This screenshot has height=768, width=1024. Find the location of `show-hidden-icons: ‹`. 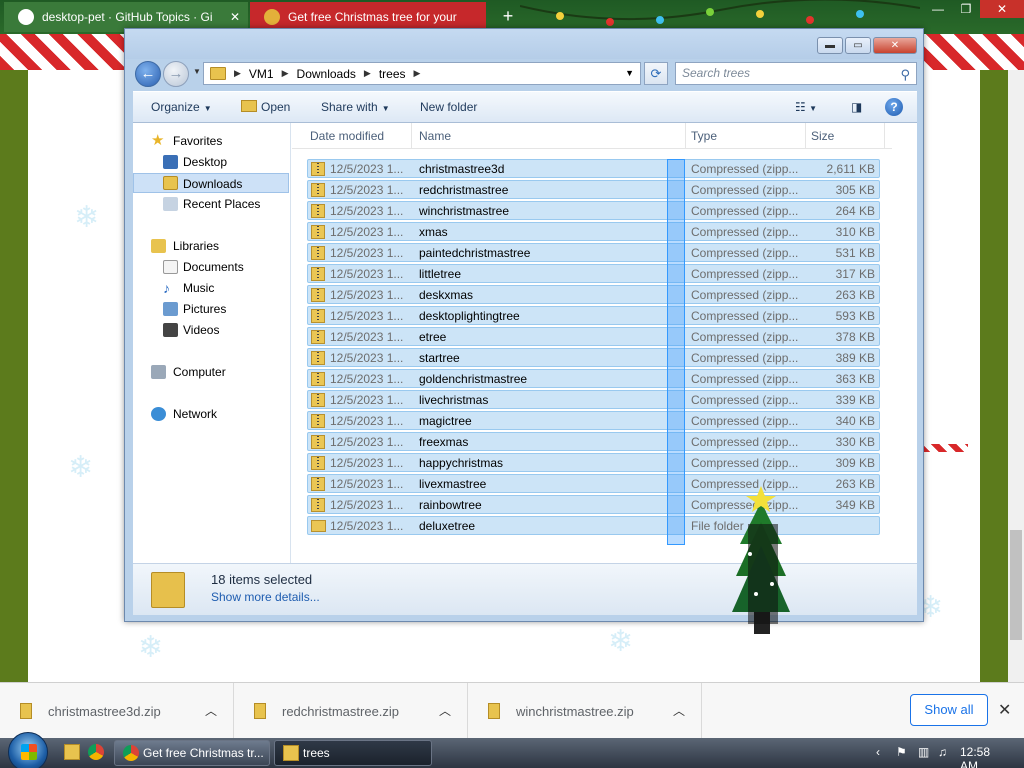

show-hidden-icons: ‹ is located at coordinates (878, 752).